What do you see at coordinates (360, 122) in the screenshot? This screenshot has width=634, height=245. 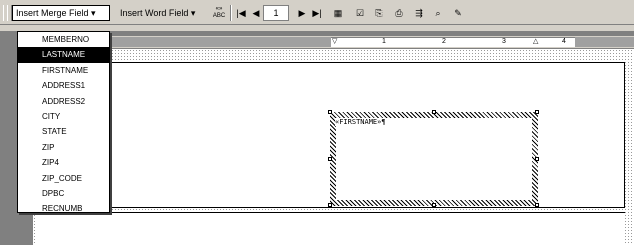 I see `merge-field-text: «FIRSTNAME»¶` at bounding box center [360, 122].